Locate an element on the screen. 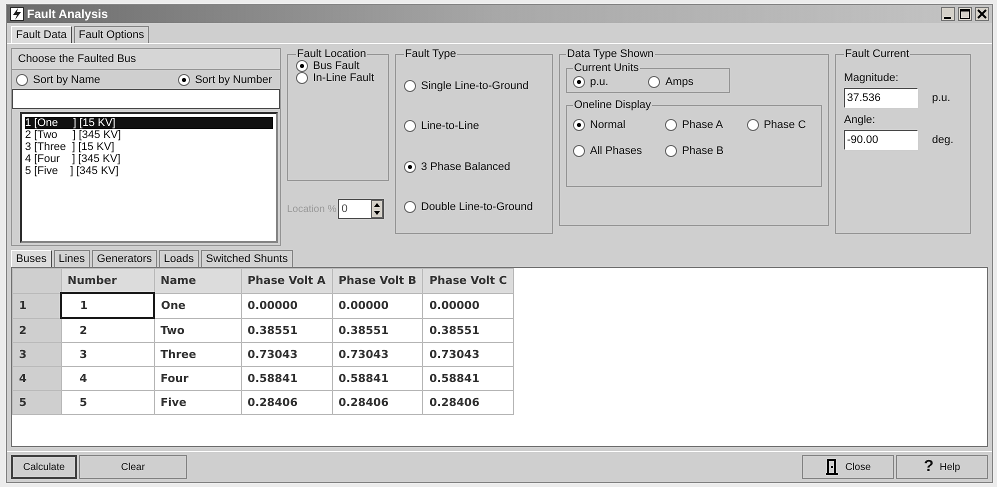  table-cell: 3 is located at coordinates (107, 354).